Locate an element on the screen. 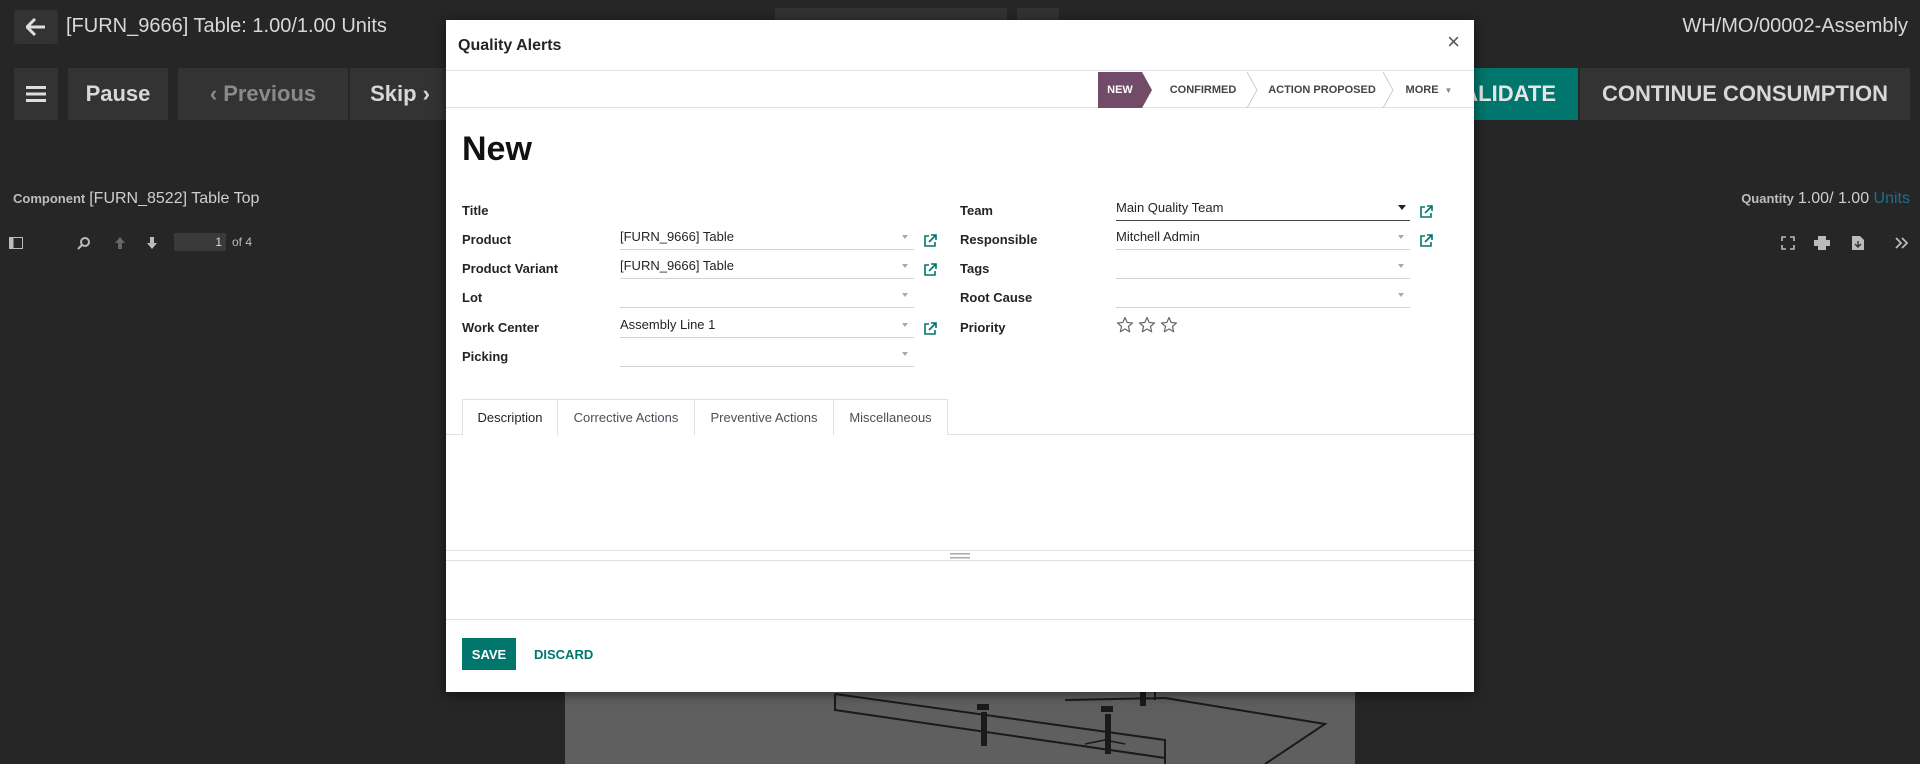 The height and width of the screenshot is (764, 1920). team-value: Main Quality Team is located at coordinates (1170, 207).